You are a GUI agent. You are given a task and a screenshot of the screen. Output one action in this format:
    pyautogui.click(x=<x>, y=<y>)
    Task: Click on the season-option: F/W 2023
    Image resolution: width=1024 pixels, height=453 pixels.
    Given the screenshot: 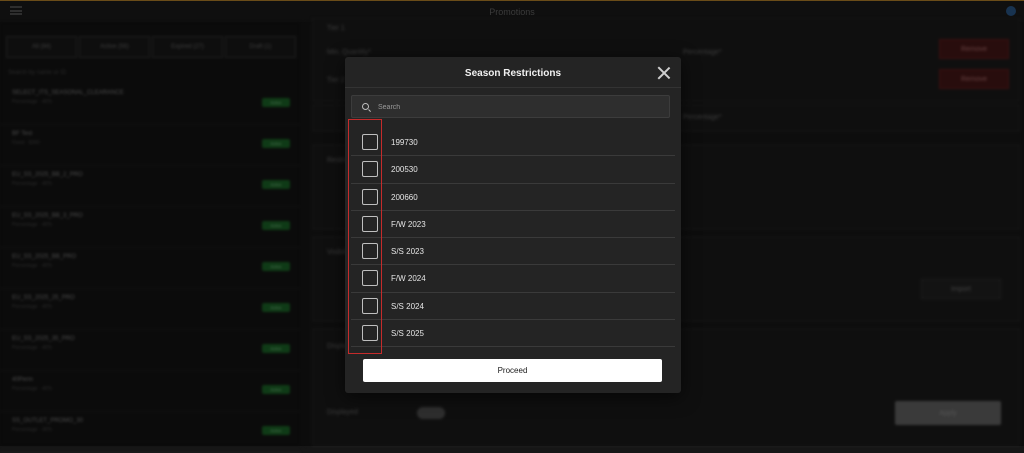 What is the action you would take?
    pyautogui.click(x=513, y=225)
    